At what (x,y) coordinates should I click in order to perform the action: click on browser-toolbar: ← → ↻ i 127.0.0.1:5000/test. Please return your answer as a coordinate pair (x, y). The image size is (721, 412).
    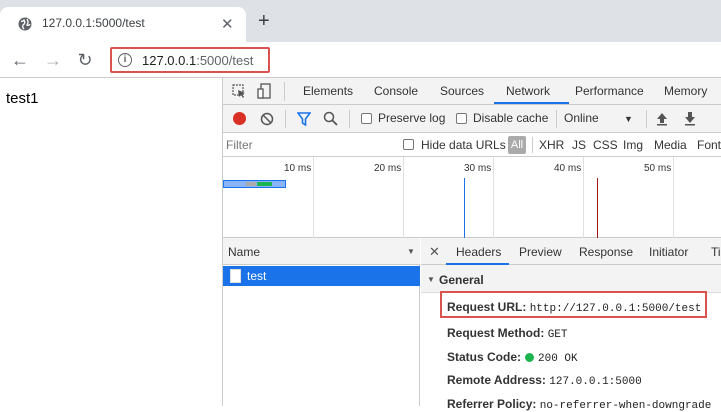
    Looking at the image, I should click on (360, 60).